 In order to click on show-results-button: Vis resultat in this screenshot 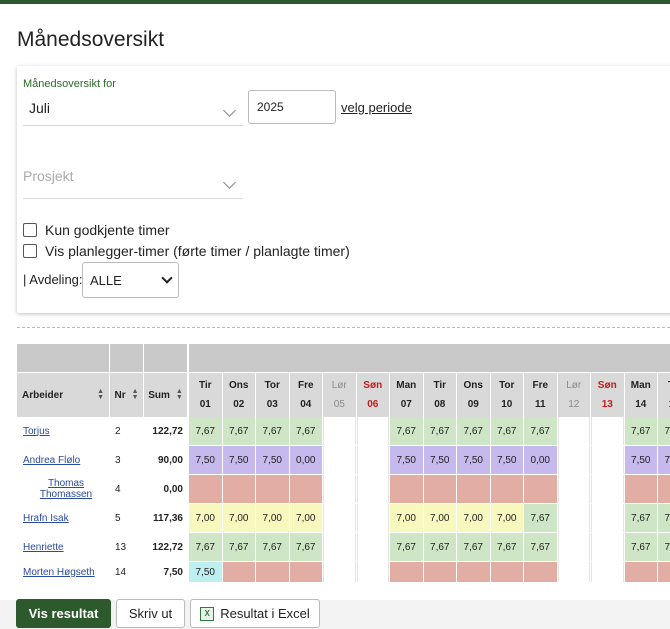, I will do `click(63, 613)`.